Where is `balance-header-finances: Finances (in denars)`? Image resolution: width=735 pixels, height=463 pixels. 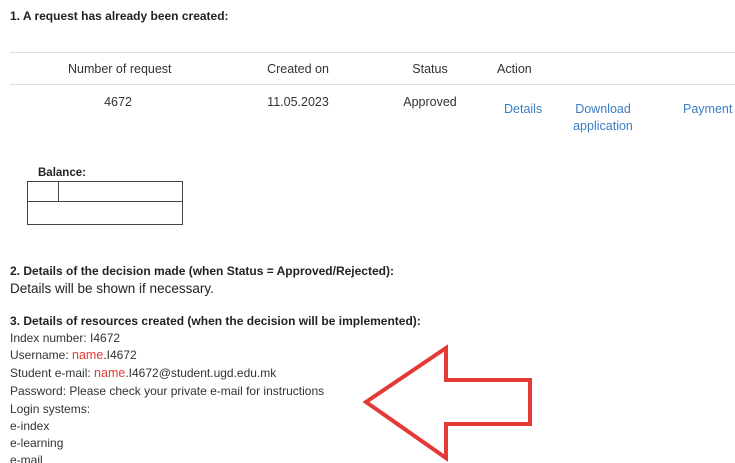 balance-header-finances: Finances (in denars) is located at coordinates (116, 191).